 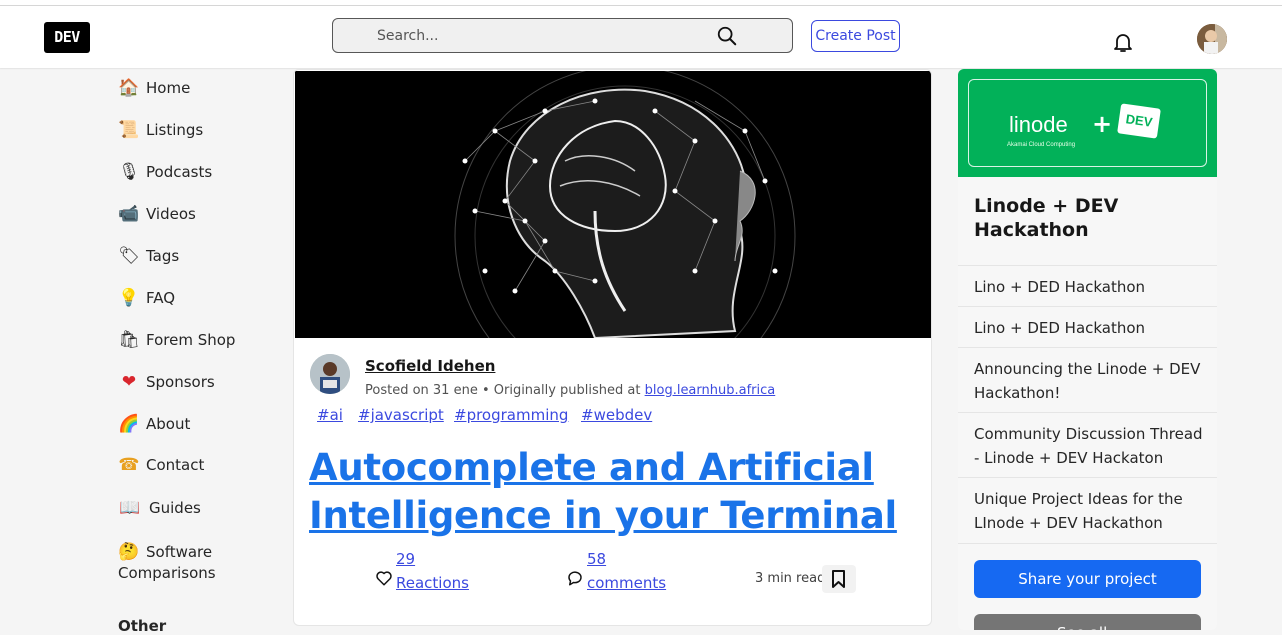 I want to click on sidebar-item-label: Listings, so click(x=175, y=130).